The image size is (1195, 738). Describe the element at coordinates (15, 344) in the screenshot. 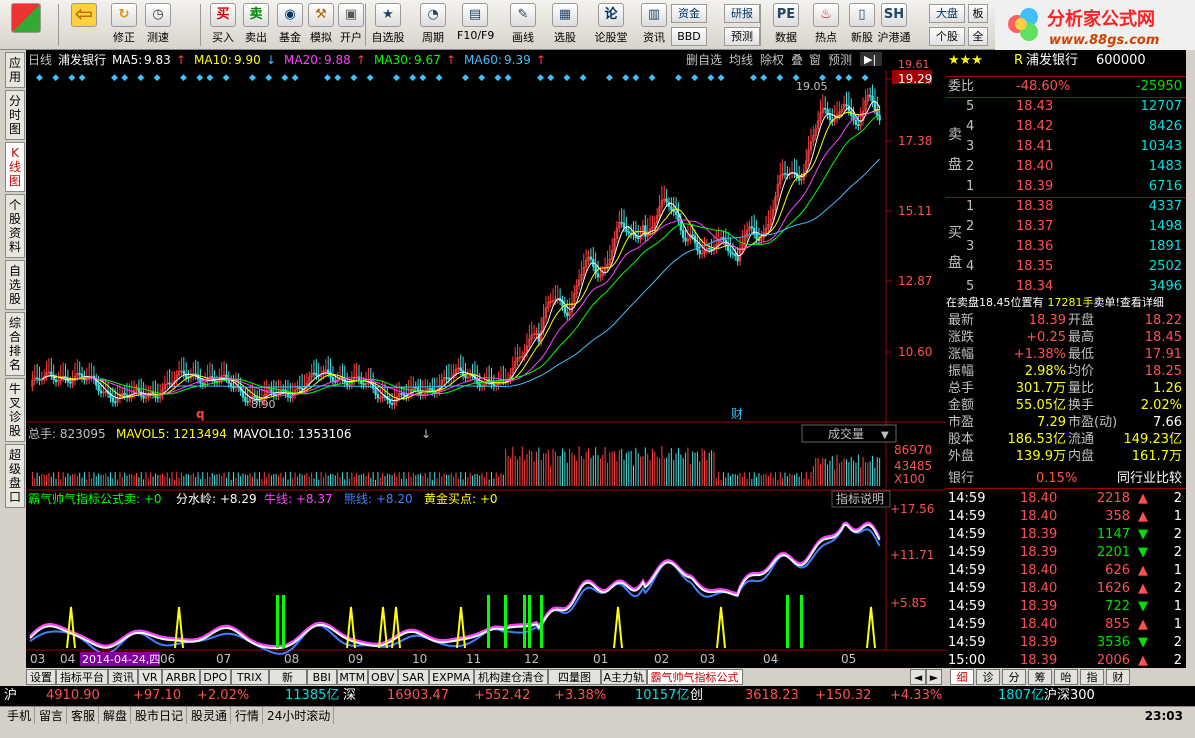

I see `side-tab-5: 综合排名` at that location.